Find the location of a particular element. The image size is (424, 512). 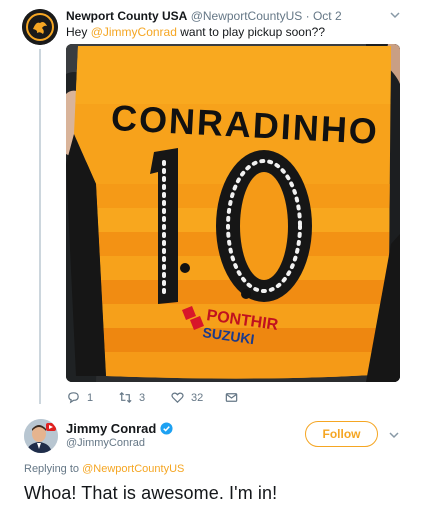

retweet-action: 3 is located at coordinates (131, 397).